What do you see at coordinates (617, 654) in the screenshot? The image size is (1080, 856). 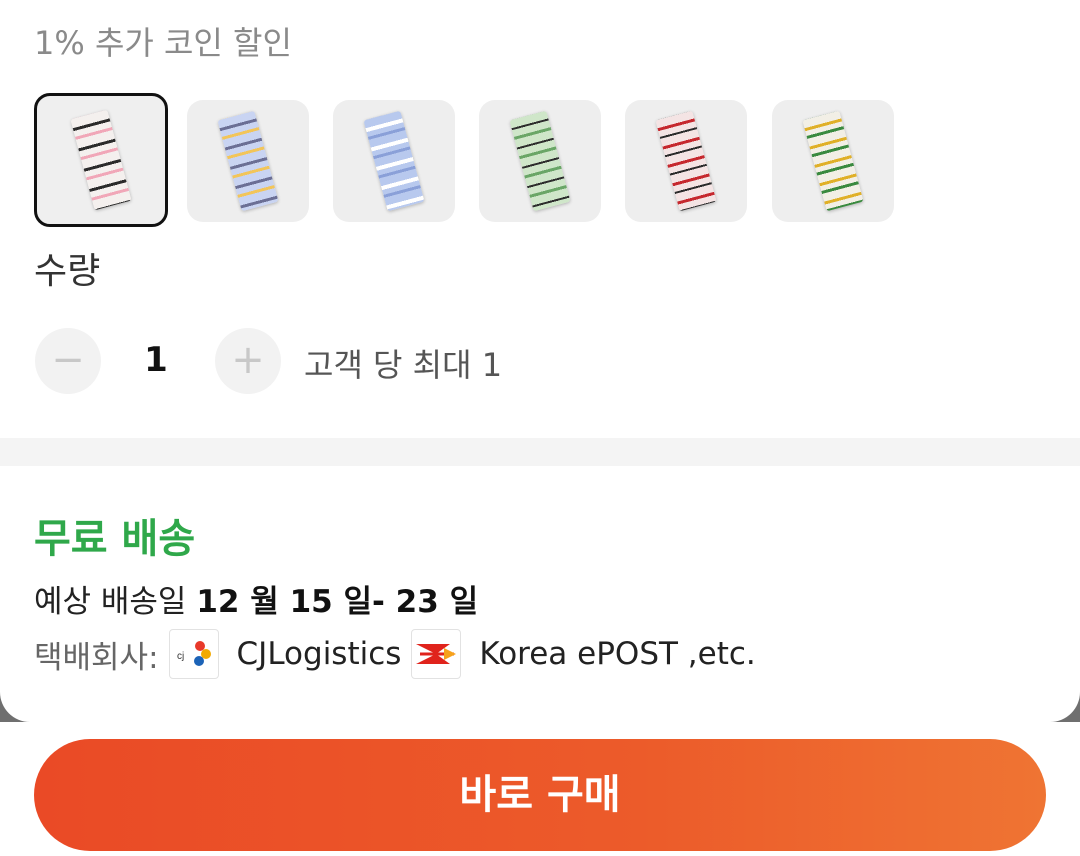 I see `carrier-korea-epost: Korea ePOST ,etc.` at bounding box center [617, 654].